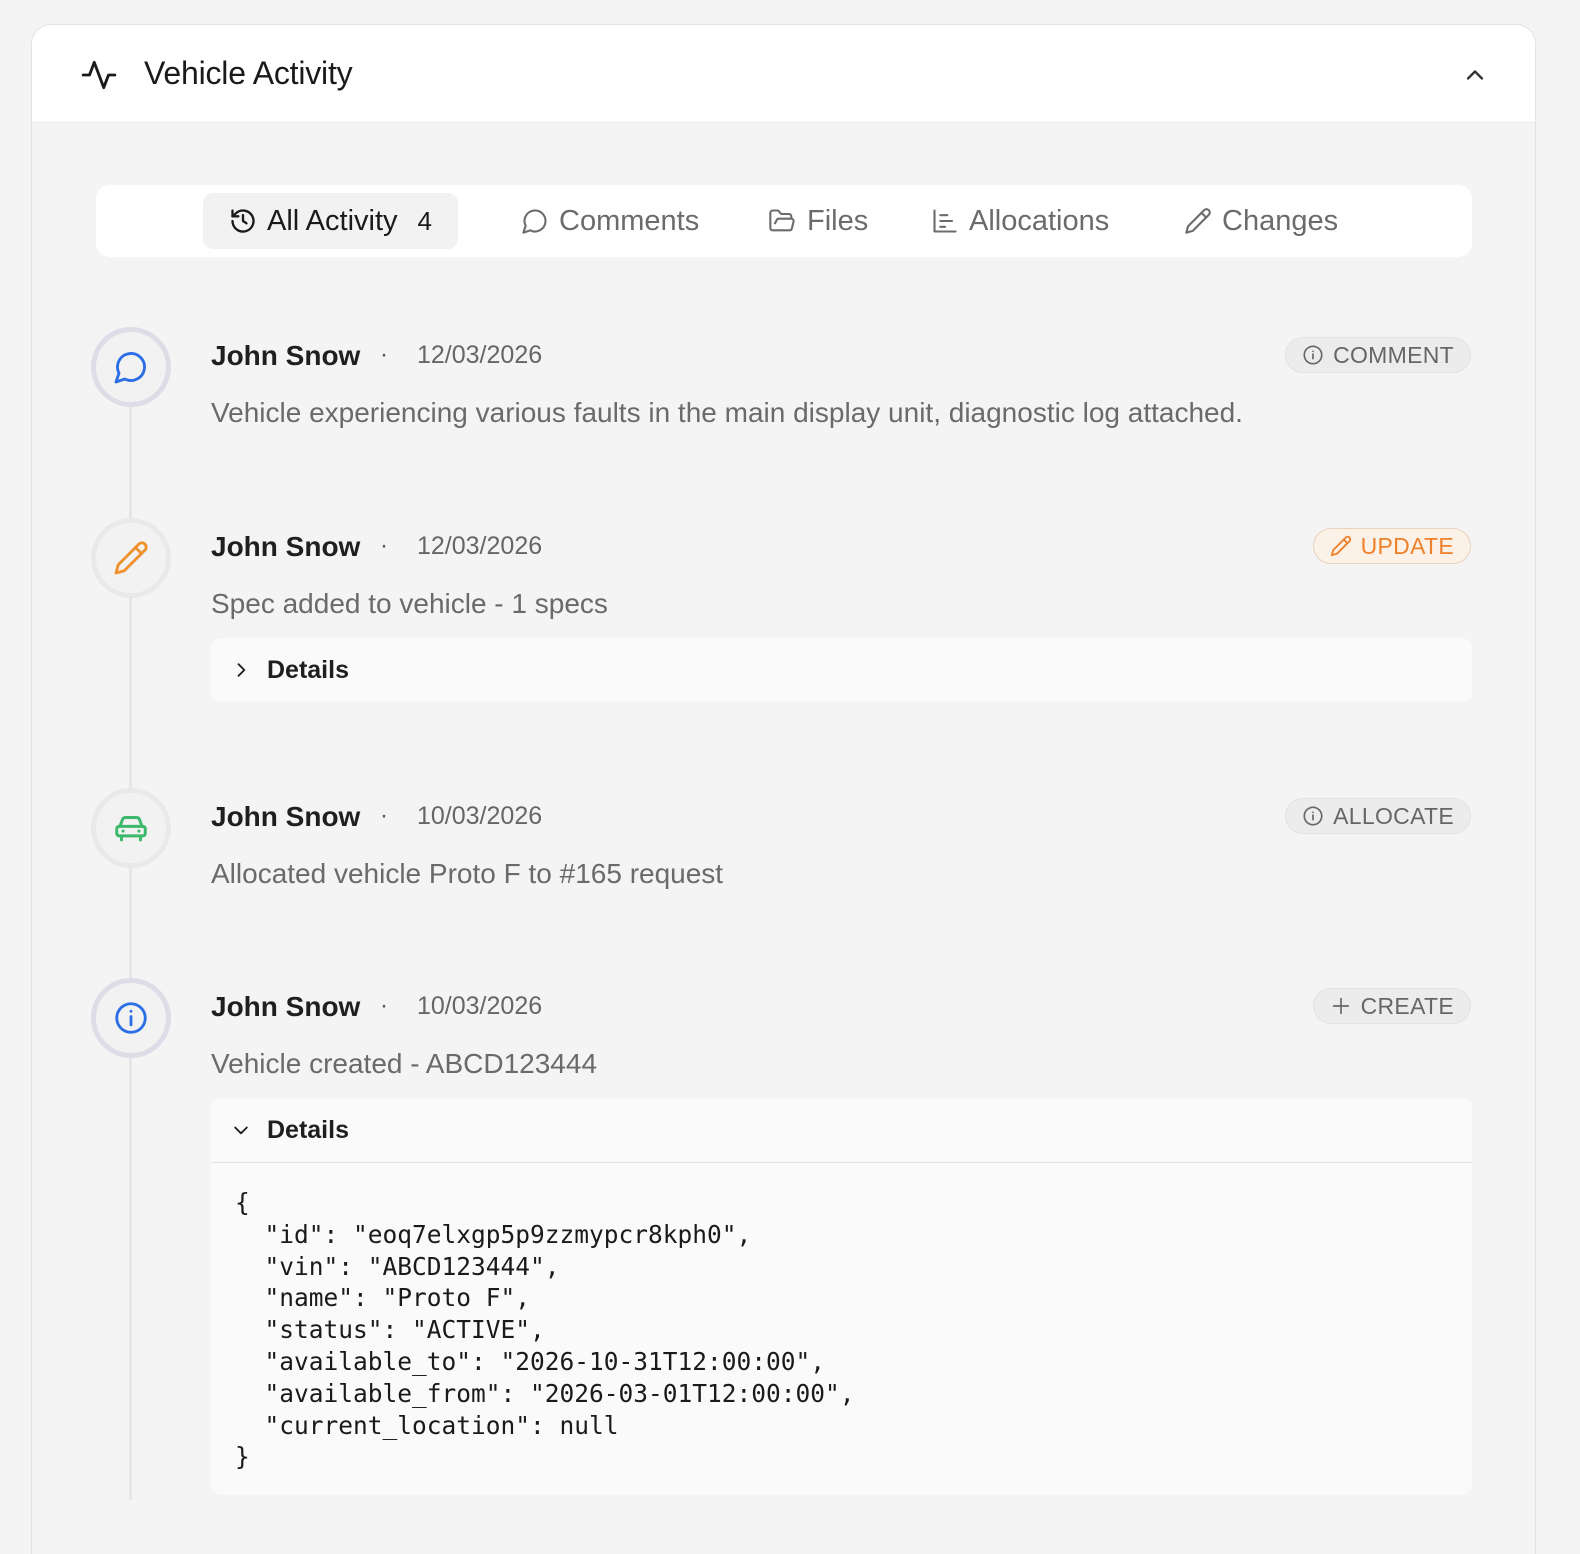  I want to click on tab-label: Comments, so click(629, 220).